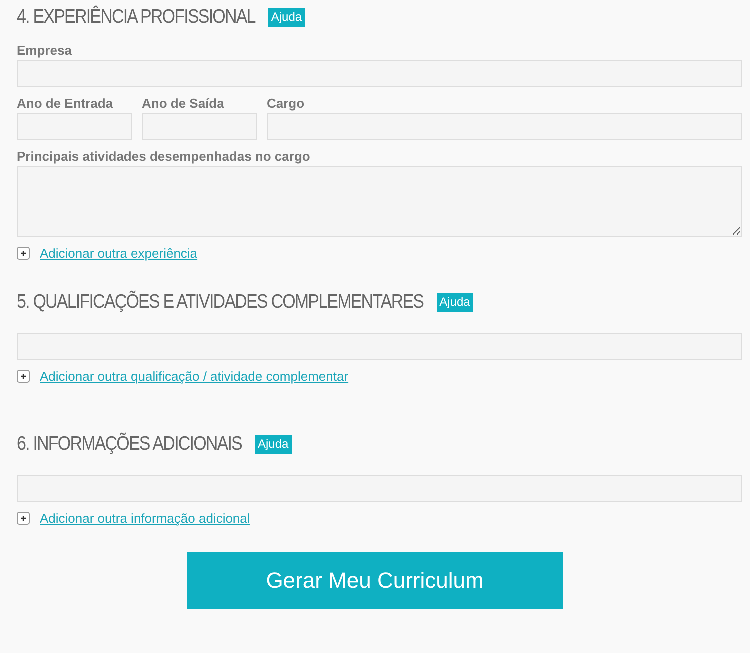 The height and width of the screenshot is (653, 750). I want to click on add-link: Adicionar outra qualificação / atividade complementar, so click(194, 376).